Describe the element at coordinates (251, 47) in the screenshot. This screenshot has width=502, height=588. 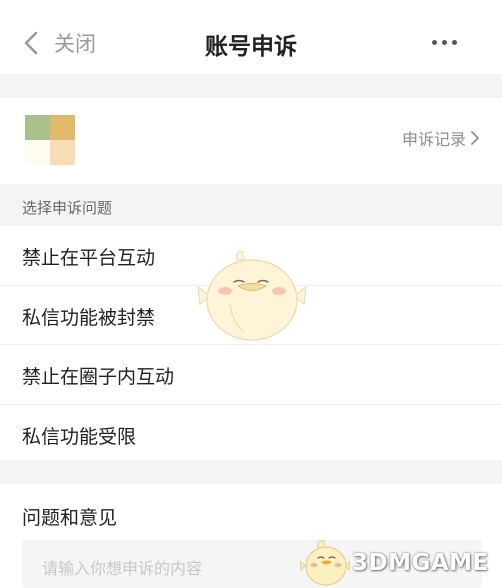
I see `page-title: 账号申诉` at that location.